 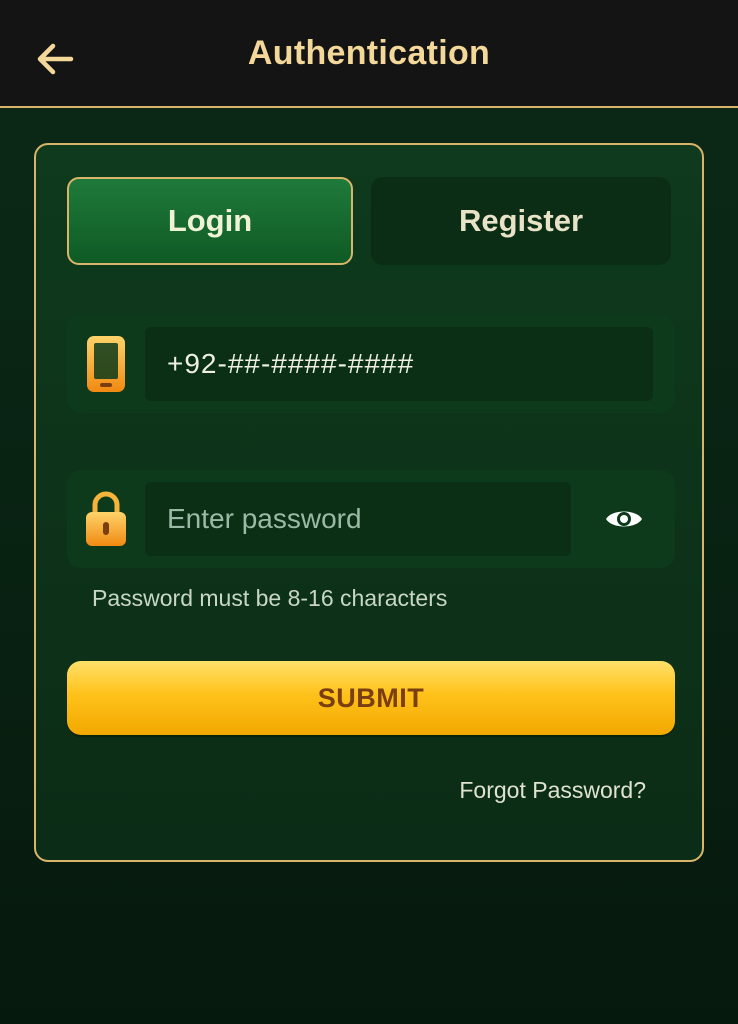 I want to click on mobile-phone-icon, so click(x=106, y=364).